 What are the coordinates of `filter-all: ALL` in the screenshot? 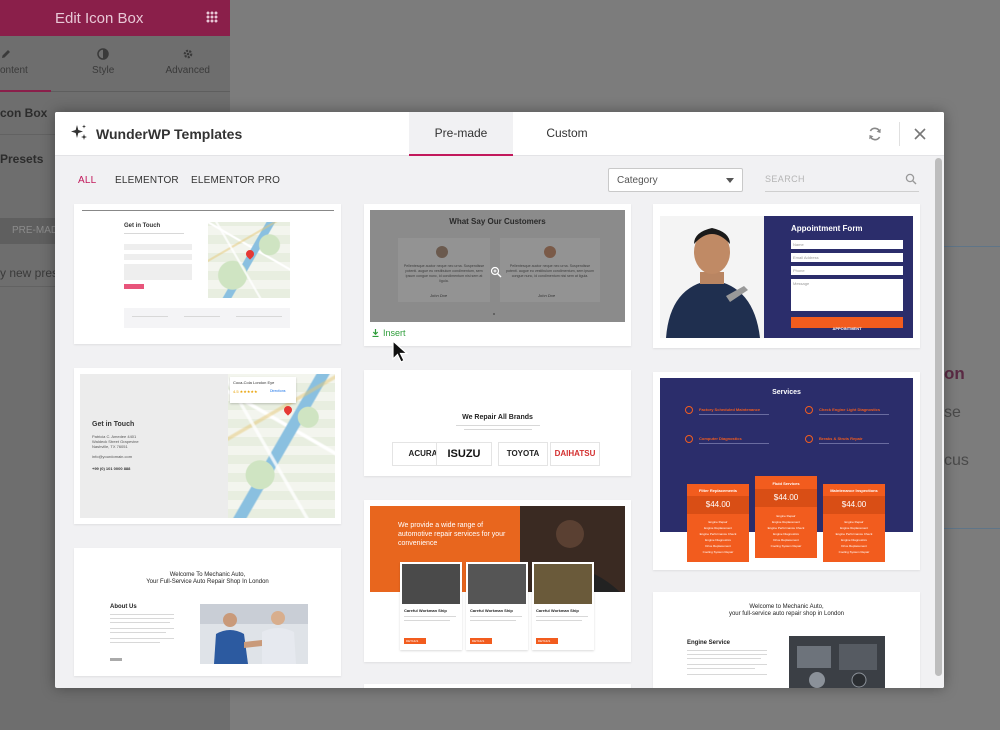 It's located at (87, 180).